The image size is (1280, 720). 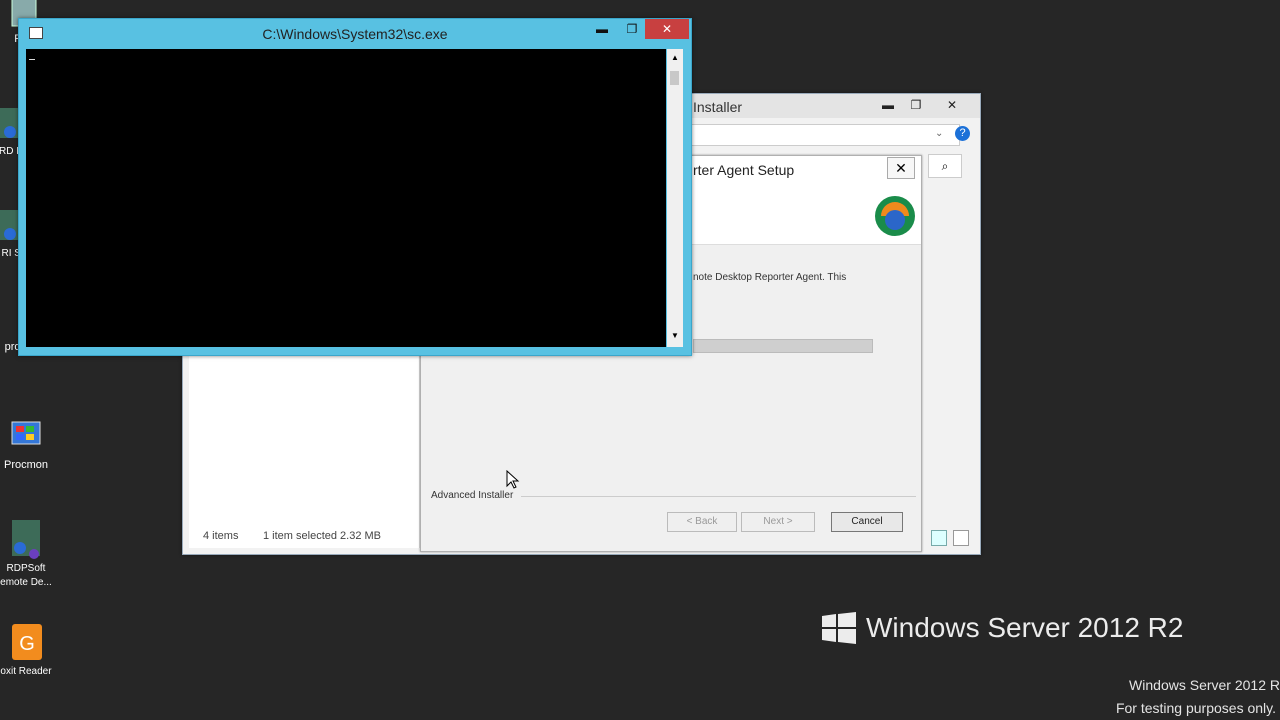 I want to click on procmon-icon, so click(x=26, y=436).